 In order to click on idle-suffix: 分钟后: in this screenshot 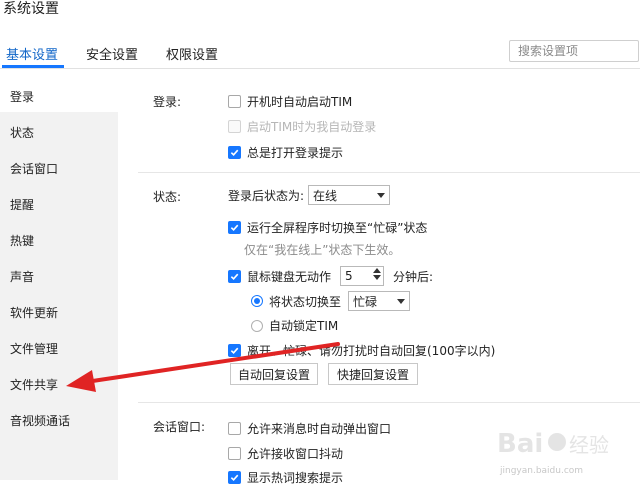, I will do `click(413, 276)`.